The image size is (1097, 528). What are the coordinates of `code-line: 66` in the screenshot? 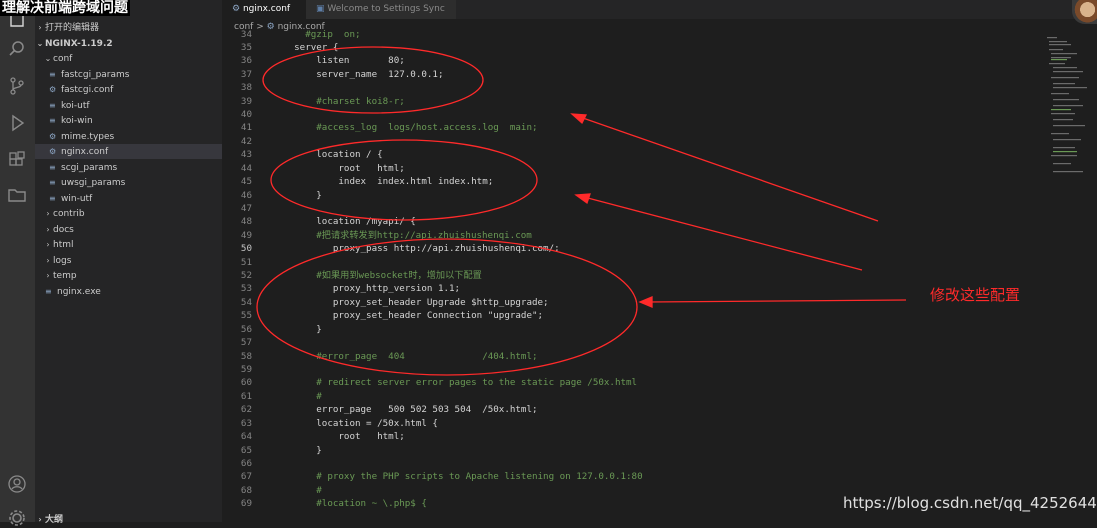 It's located at (632, 463).